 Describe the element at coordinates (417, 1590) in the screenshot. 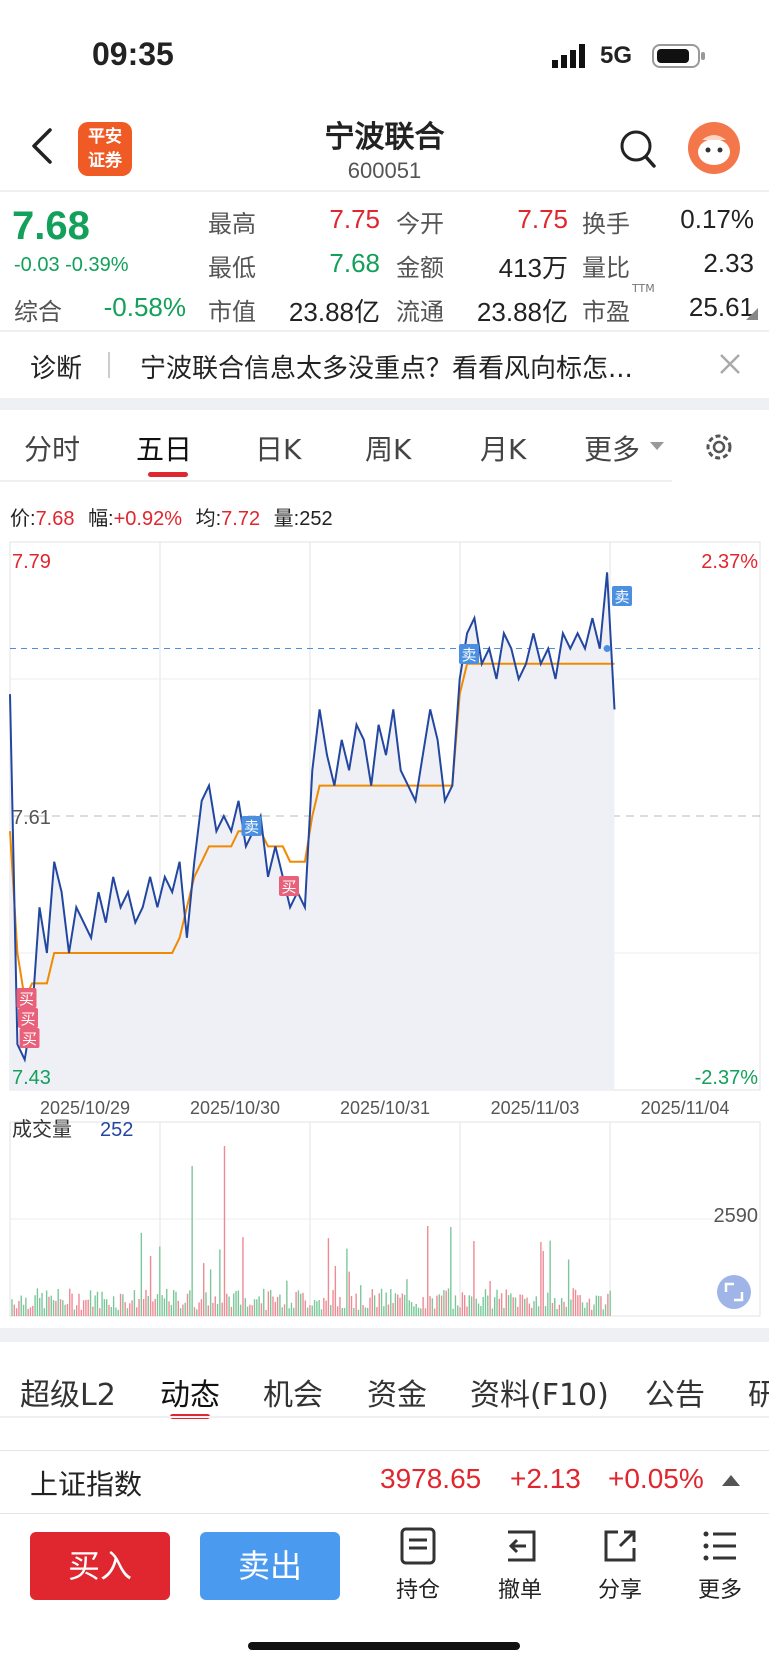

I see `holdings-label: 持仓` at that location.